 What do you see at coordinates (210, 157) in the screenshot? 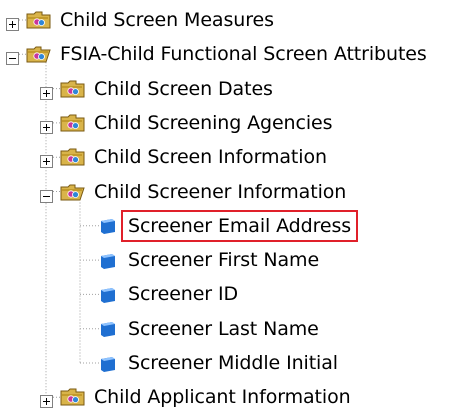
I see `tree-node-label: Child Screen Information` at bounding box center [210, 157].